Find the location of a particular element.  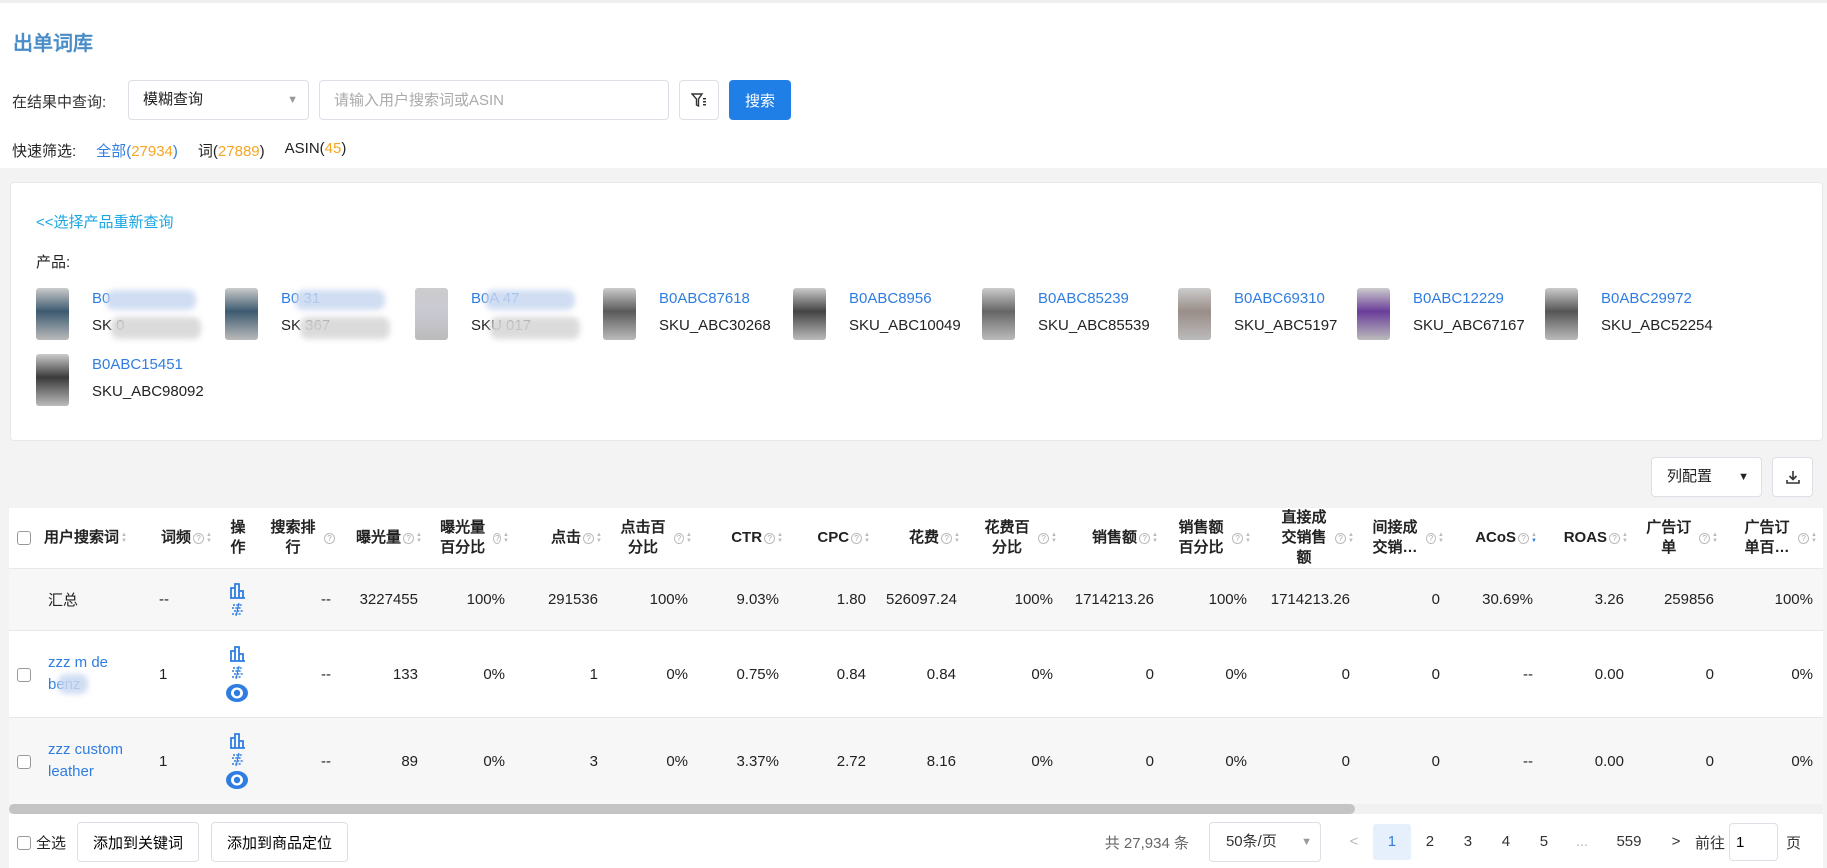

product-asin: B0ABC29972 is located at coordinates (1646, 298).